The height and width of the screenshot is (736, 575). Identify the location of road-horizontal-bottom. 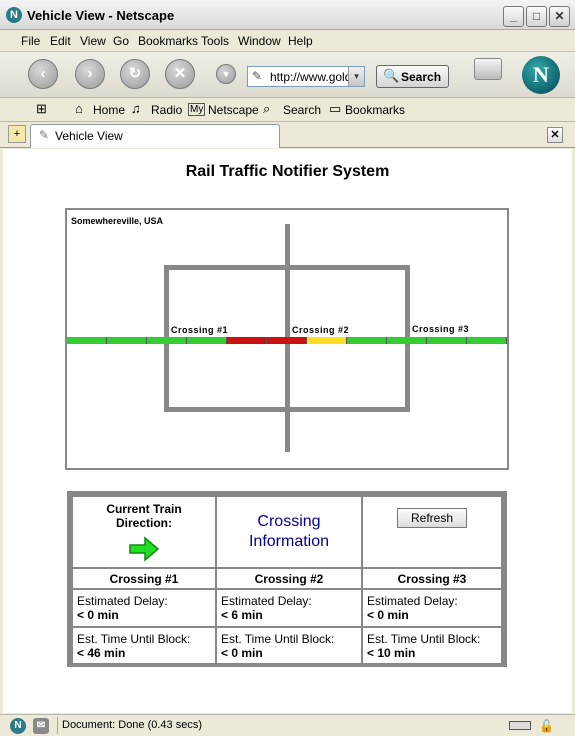
(287, 409).